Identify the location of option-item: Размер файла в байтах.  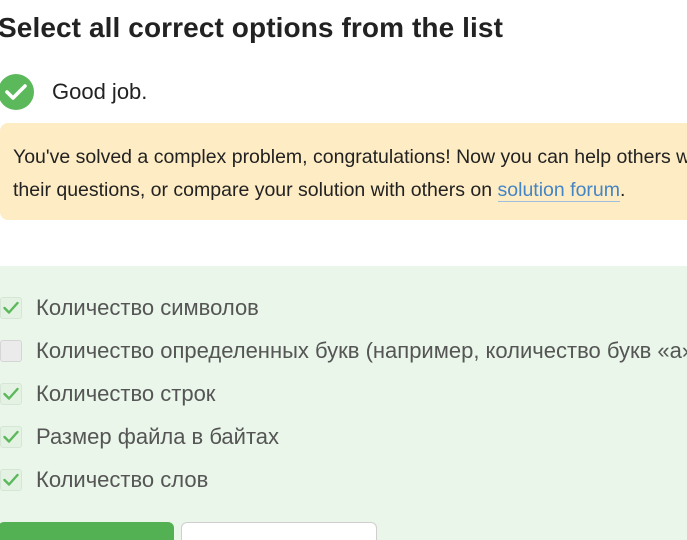
(139, 437).